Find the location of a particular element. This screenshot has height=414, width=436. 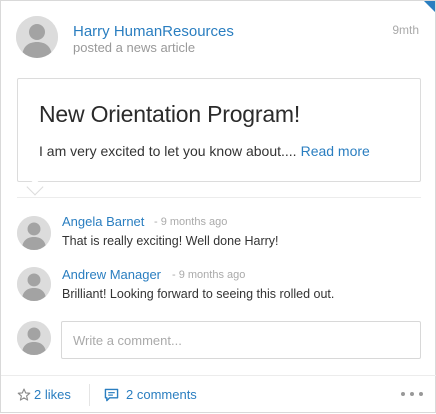

more-options-button is located at coordinates (412, 394).